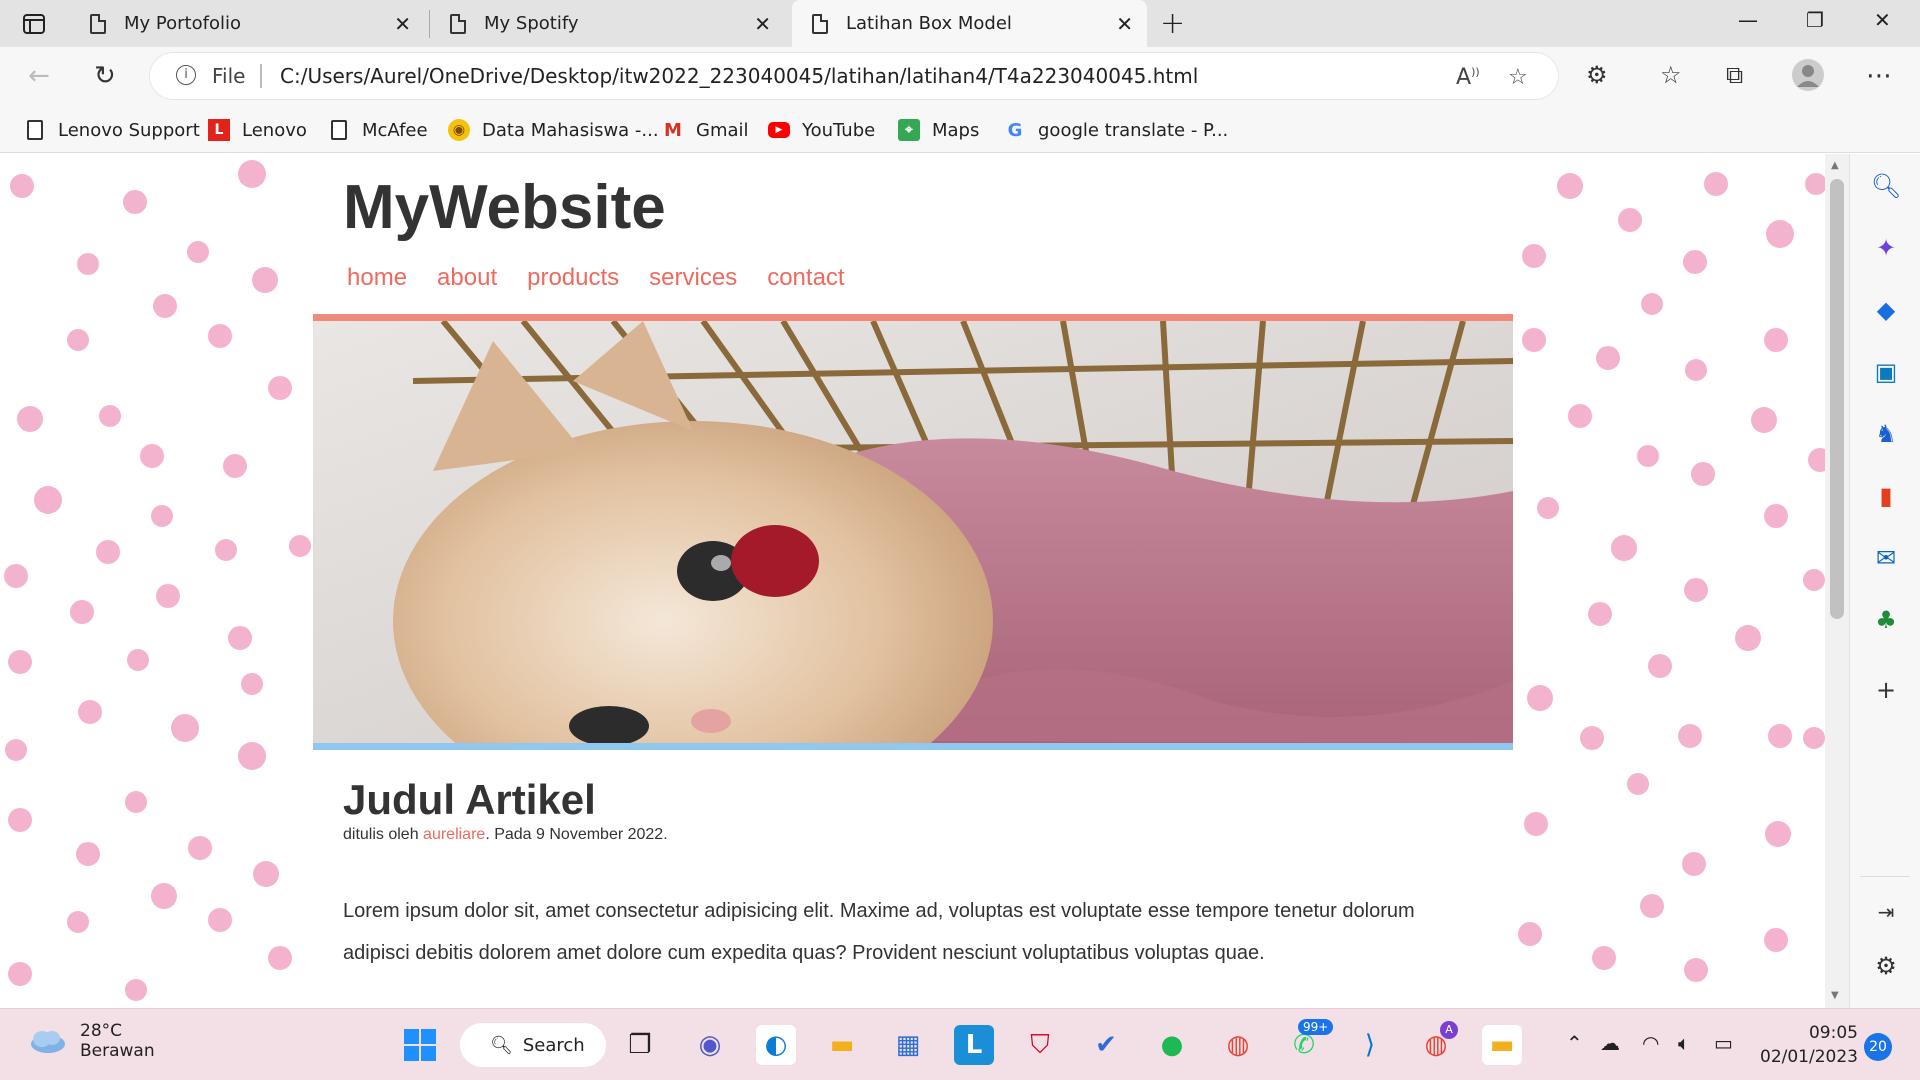 Image resolution: width=1920 pixels, height=1080 pixels. Describe the element at coordinates (101, 1031) in the screenshot. I see `weather-temp: 28°C` at that location.